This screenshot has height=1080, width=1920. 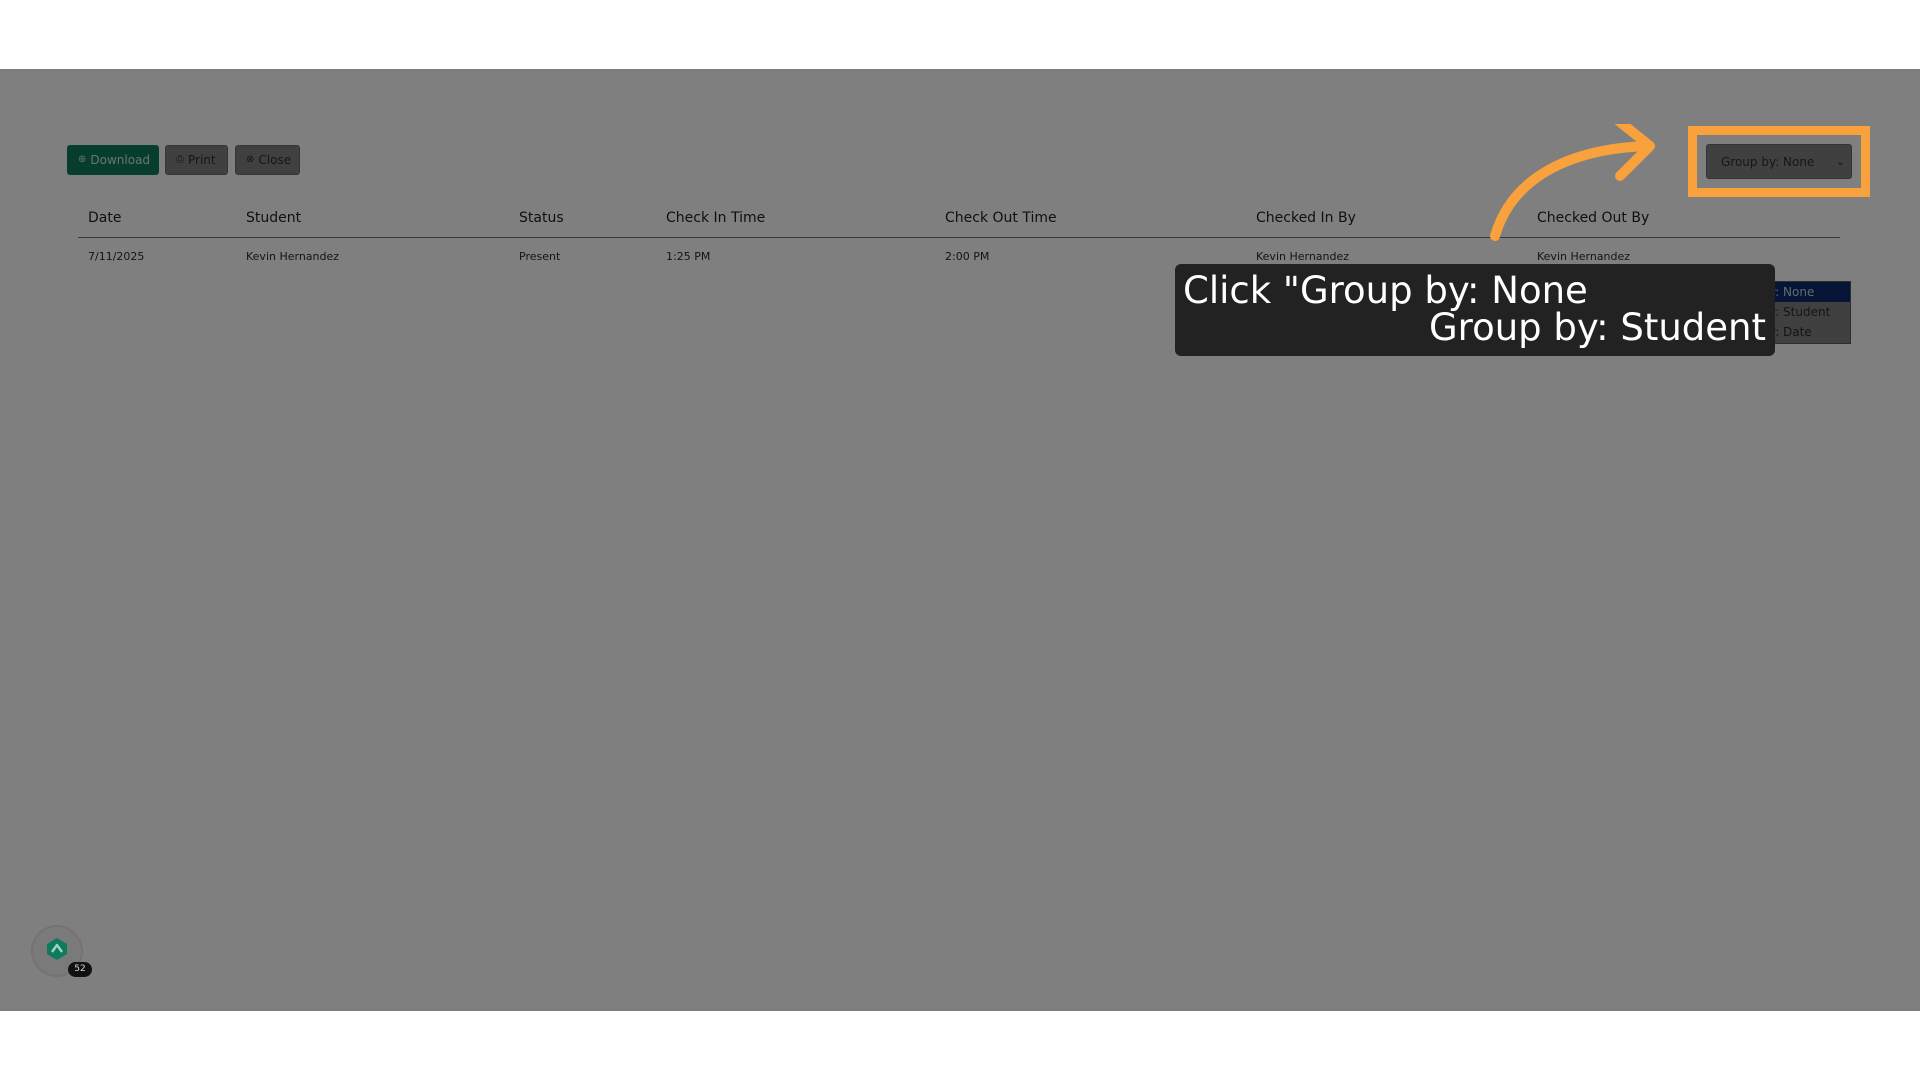 What do you see at coordinates (1779, 161) in the screenshot?
I see `highlight-box` at bounding box center [1779, 161].